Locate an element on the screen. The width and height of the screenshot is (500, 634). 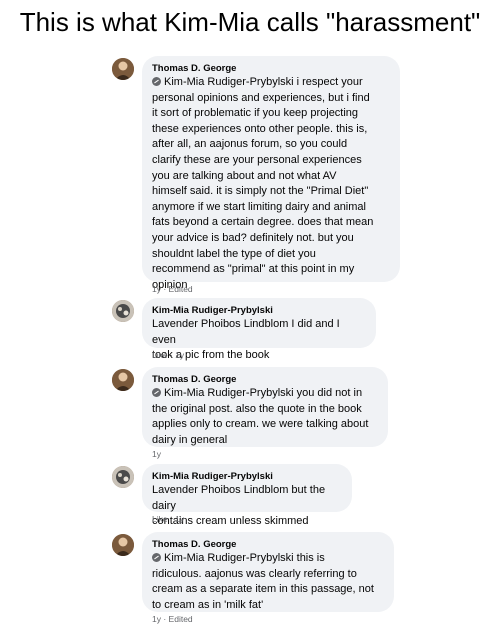
comment-meta: 1y is located at coordinates (156, 454).